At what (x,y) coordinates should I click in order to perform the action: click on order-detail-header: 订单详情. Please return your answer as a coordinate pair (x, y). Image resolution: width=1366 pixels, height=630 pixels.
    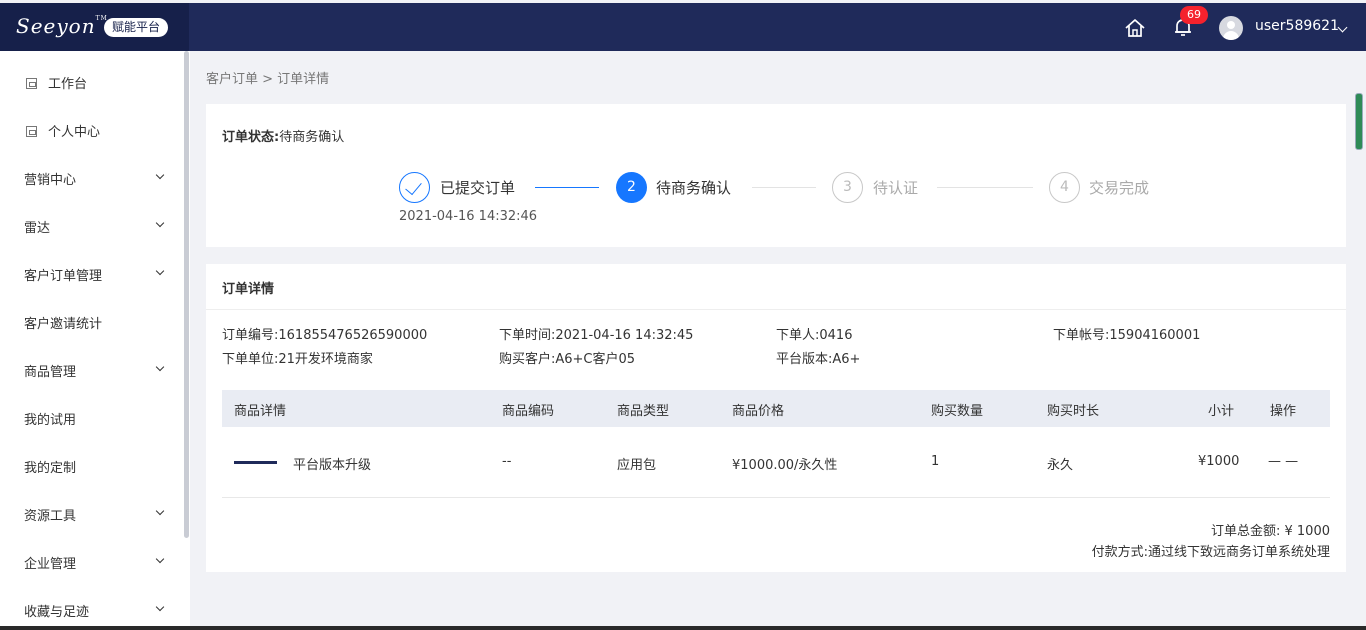
    Looking at the image, I should click on (776, 287).